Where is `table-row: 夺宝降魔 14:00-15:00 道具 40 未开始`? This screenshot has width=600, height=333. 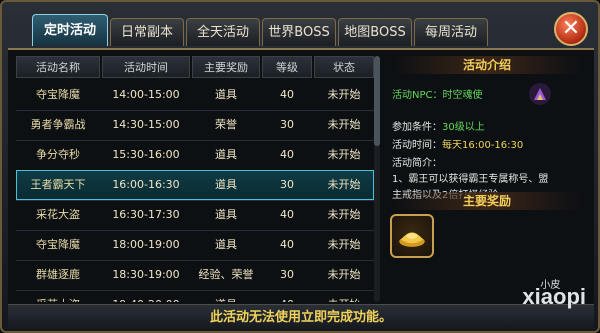 table-row: 夺宝降魔 14:00-15:00 道具 40 未开始 is located at coordinates (195, 95).